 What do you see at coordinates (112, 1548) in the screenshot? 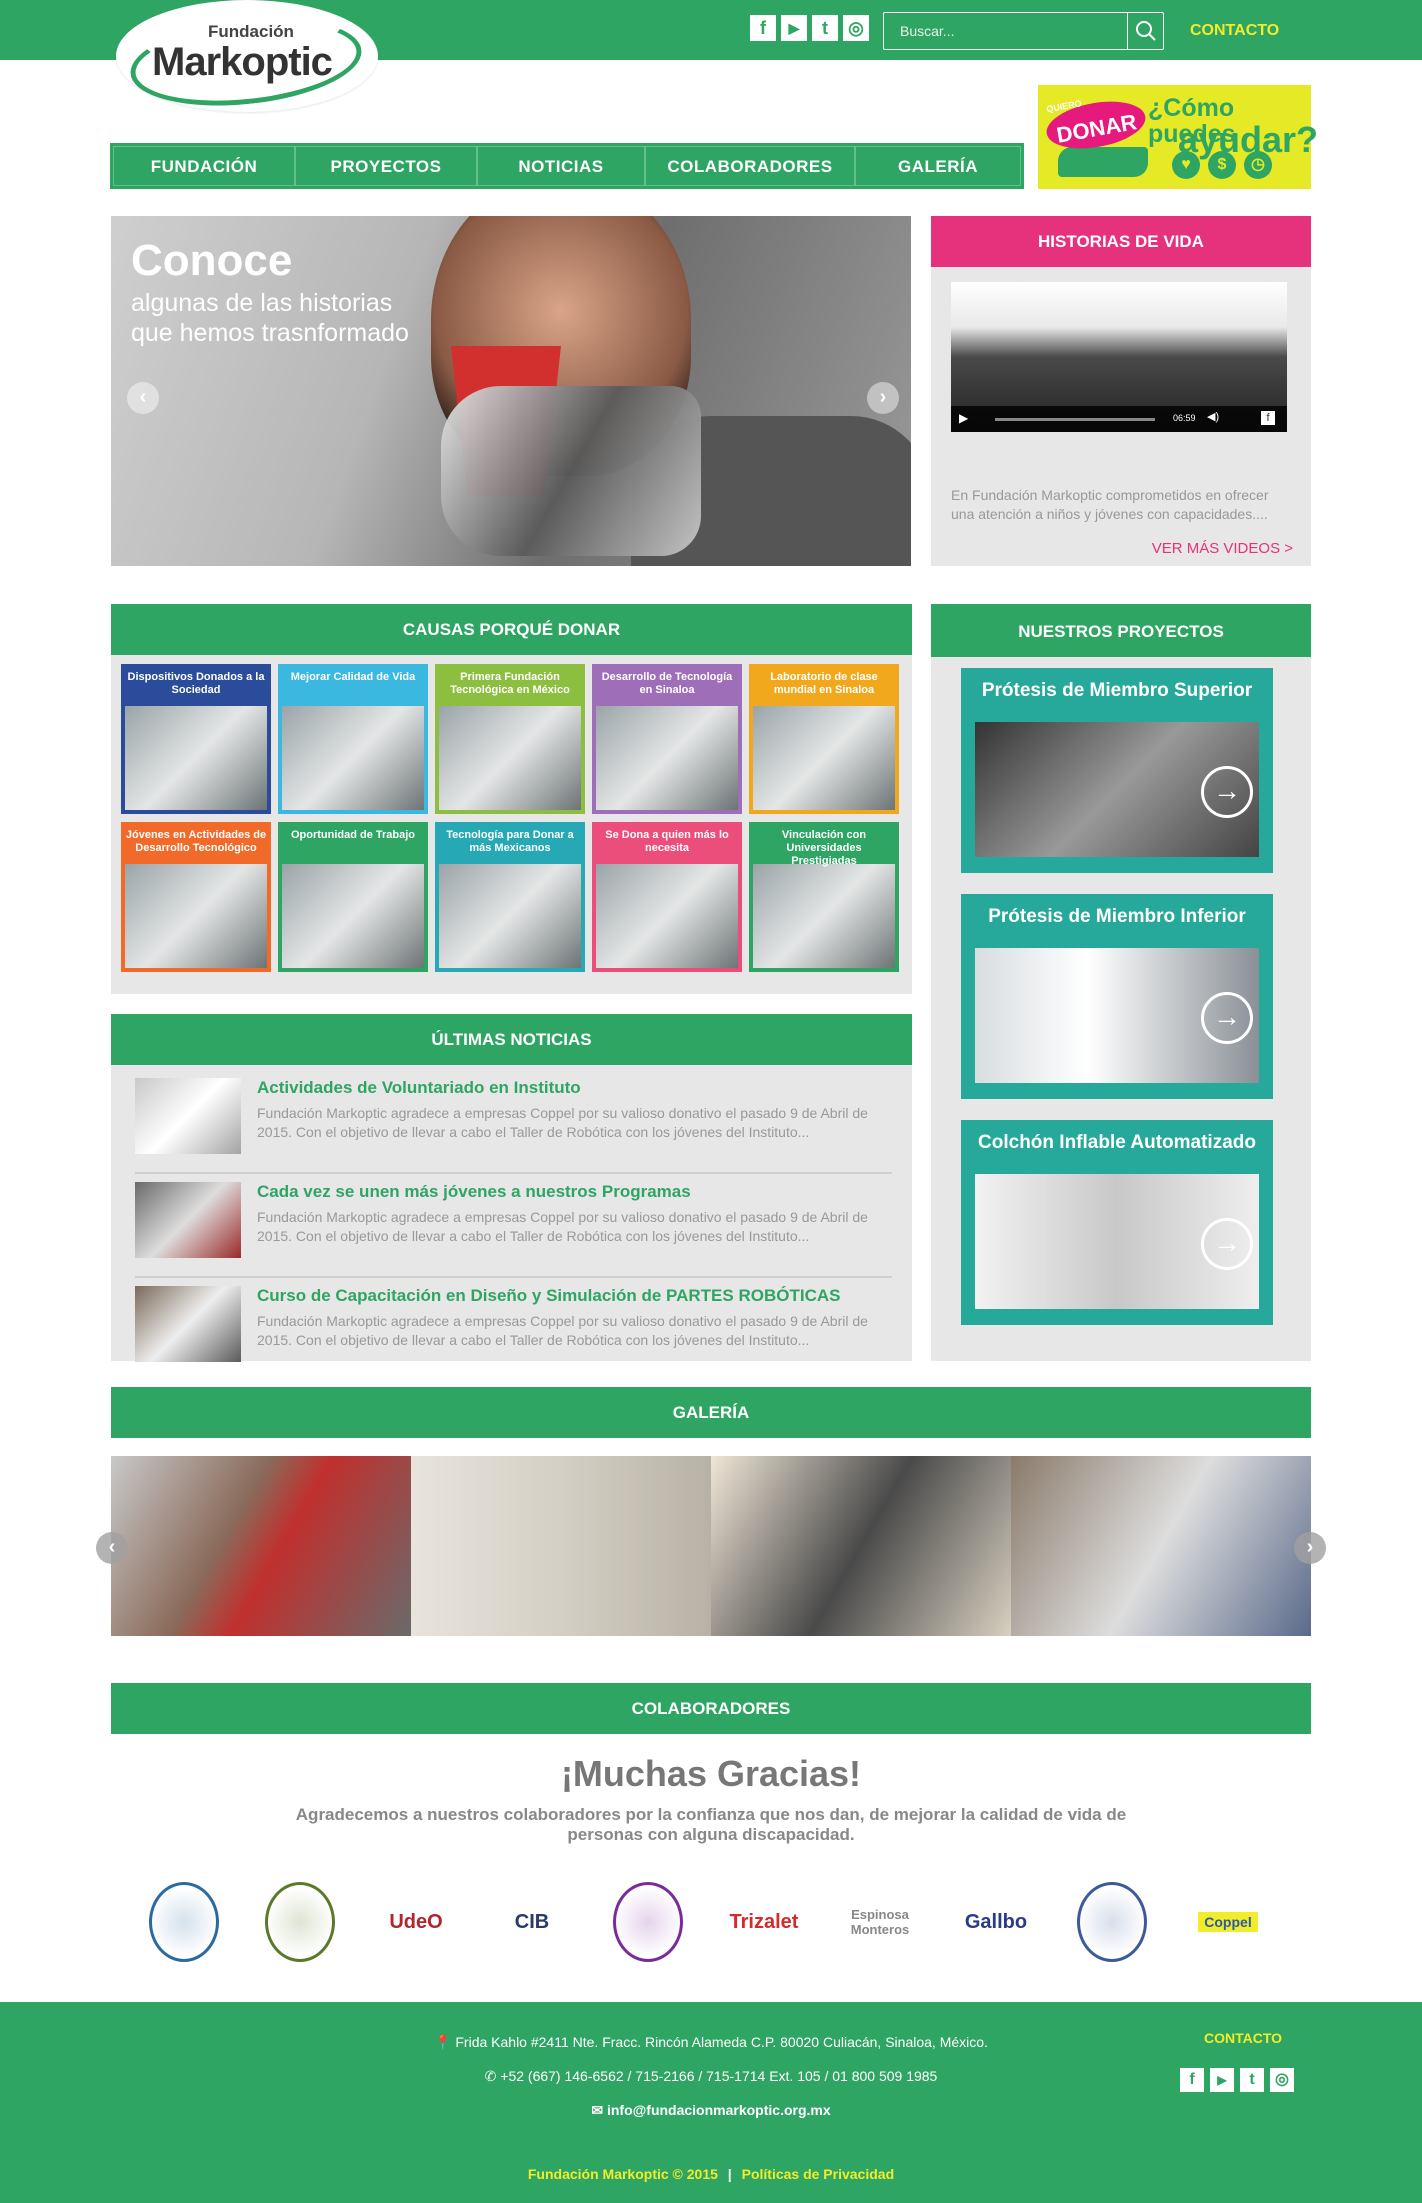
I see `gallery-prev-arrow: ‹` at bounding box center [112, 1548].